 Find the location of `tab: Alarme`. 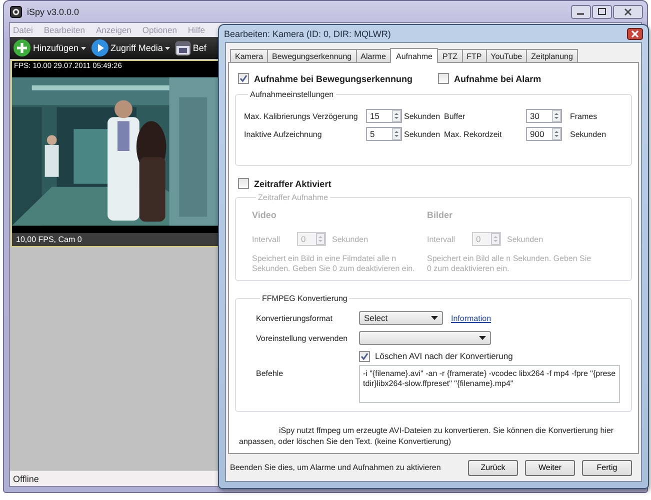

tab: Alarme is located at coordinates (373, 55).